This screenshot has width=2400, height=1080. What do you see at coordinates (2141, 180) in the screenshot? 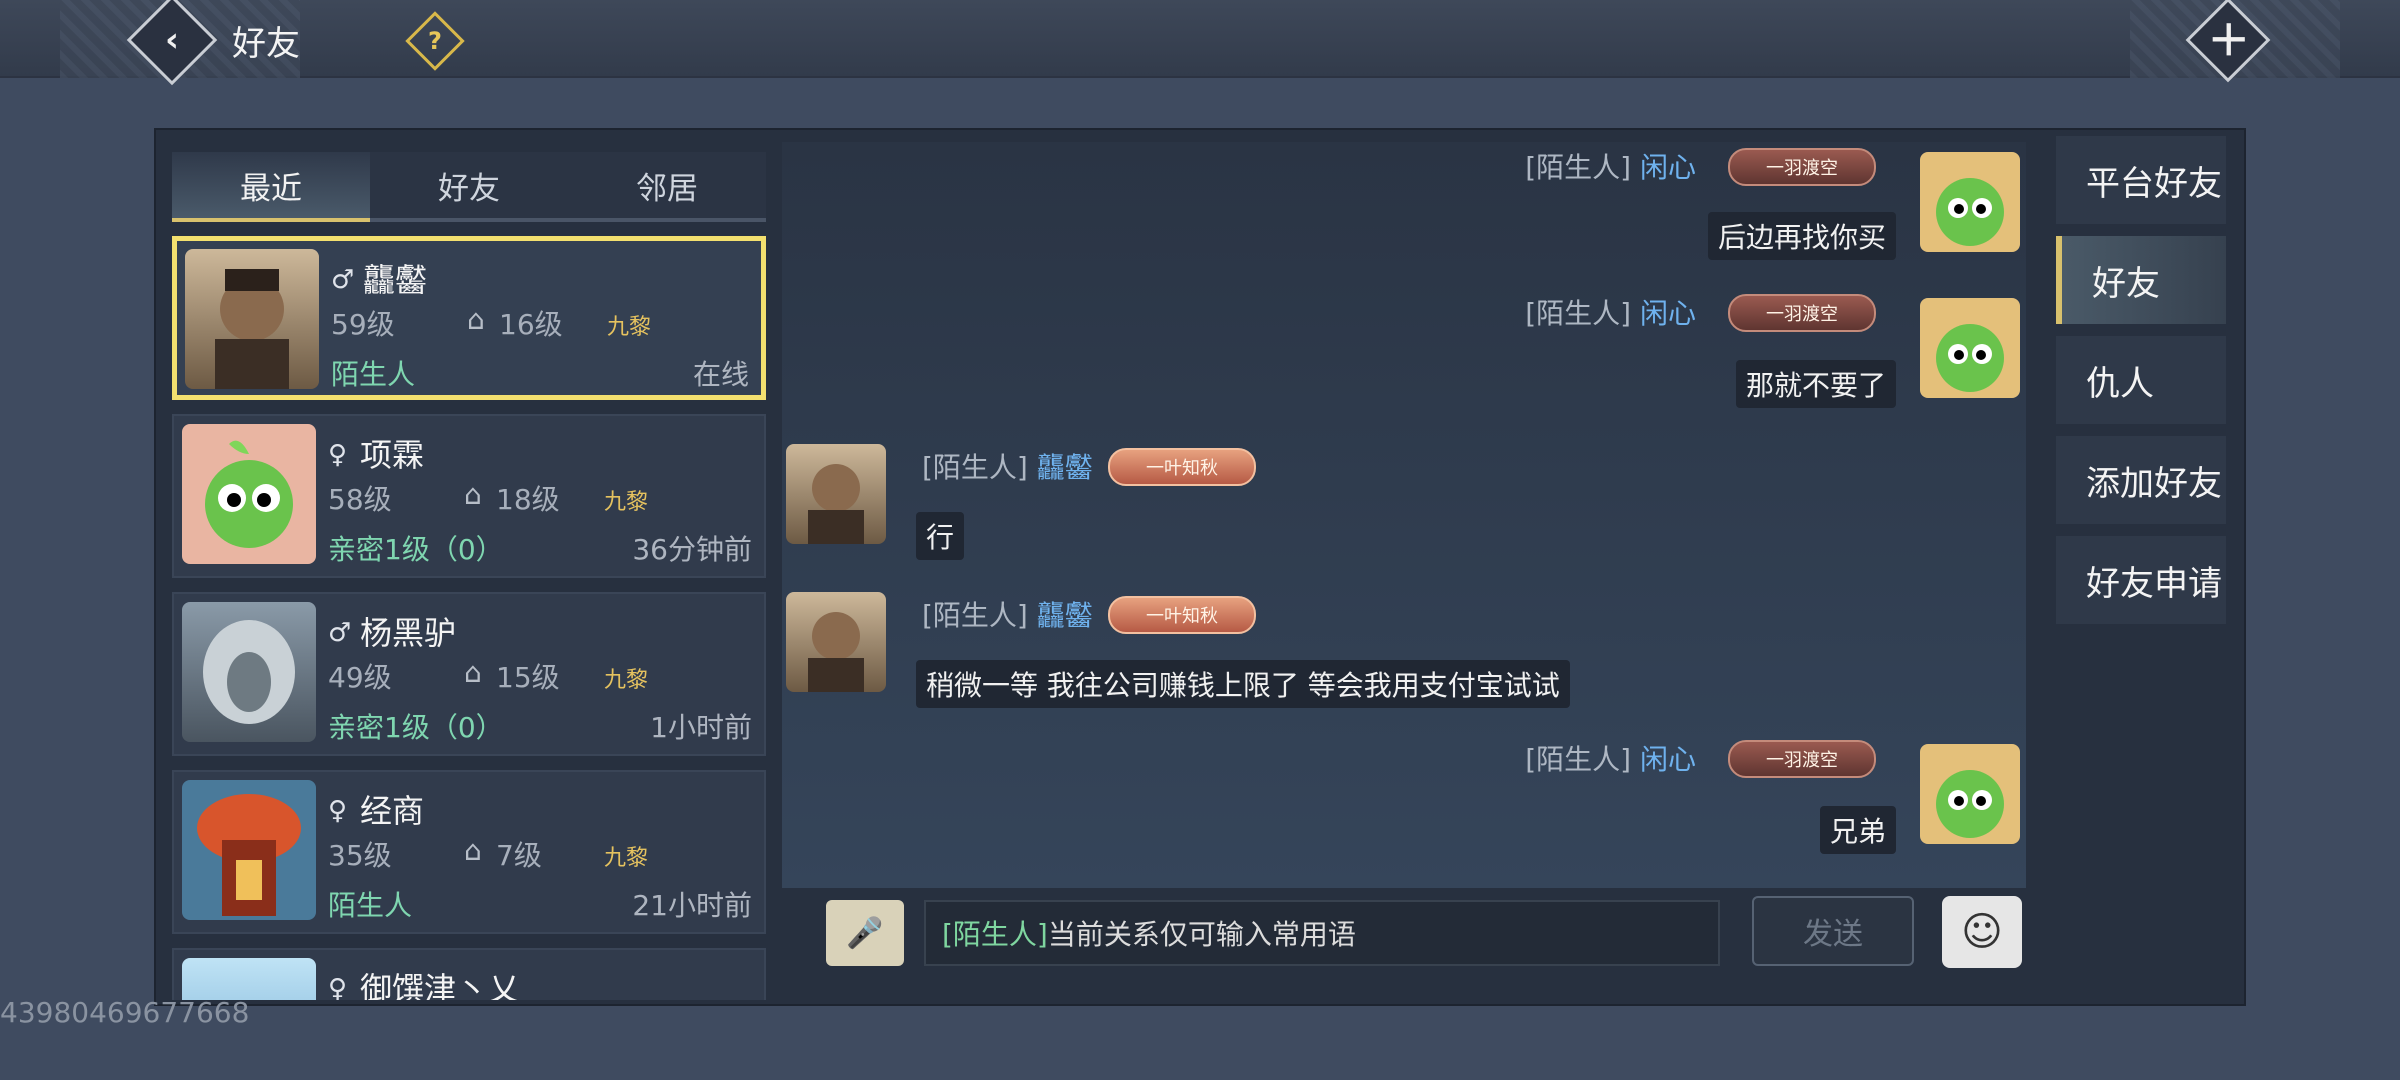
I see `side-tab-platform-friends: 平台好友` at bounding box center [2141, 180].